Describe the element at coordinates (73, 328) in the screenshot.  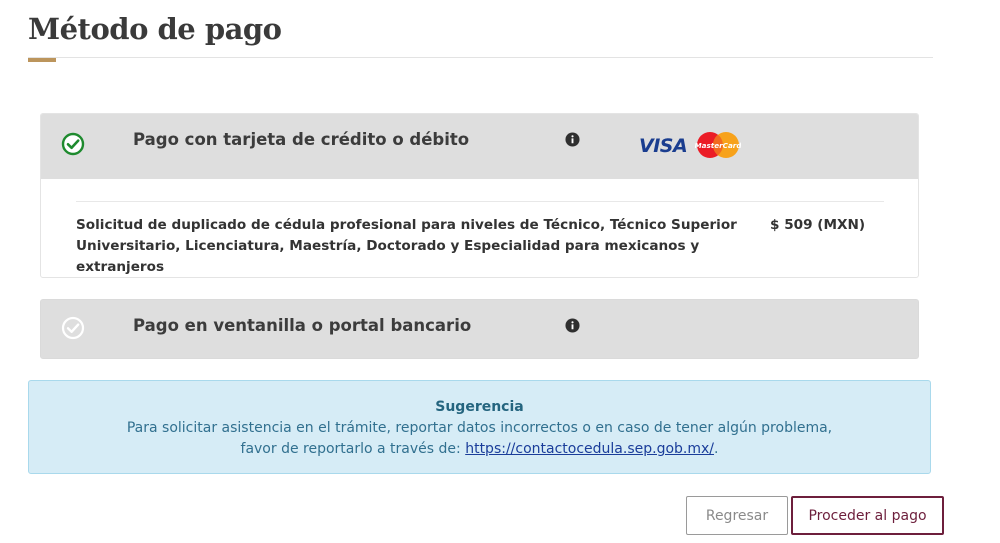
I see `check-circle-unselected-icon` at that location.